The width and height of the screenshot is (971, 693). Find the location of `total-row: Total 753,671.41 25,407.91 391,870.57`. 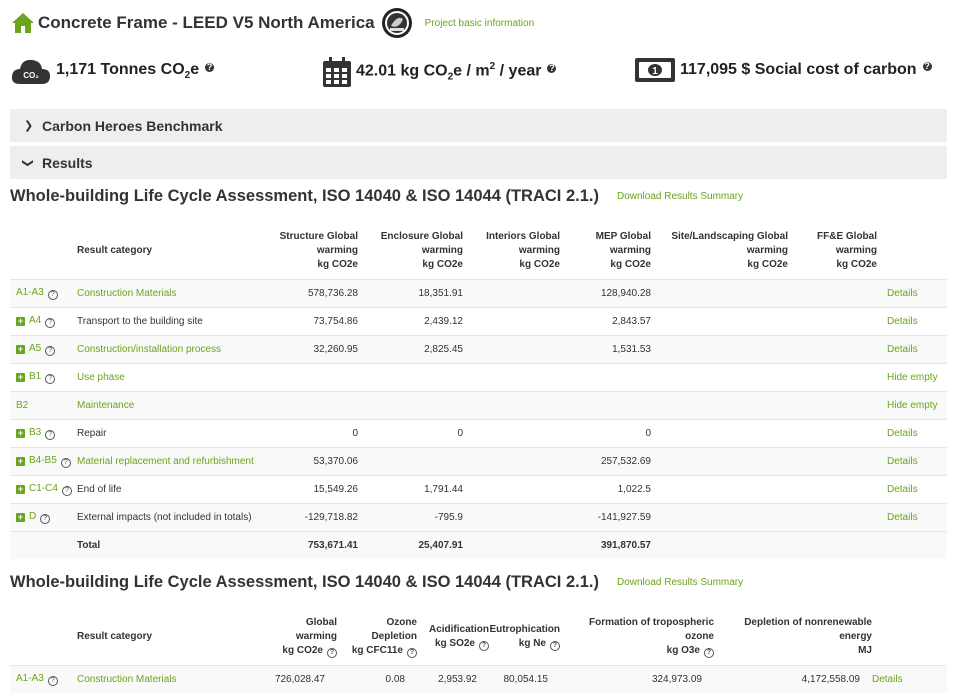

total-row: Total 753,671.41 25,407.91 391,870.57 is located at coordinates (478, 544).